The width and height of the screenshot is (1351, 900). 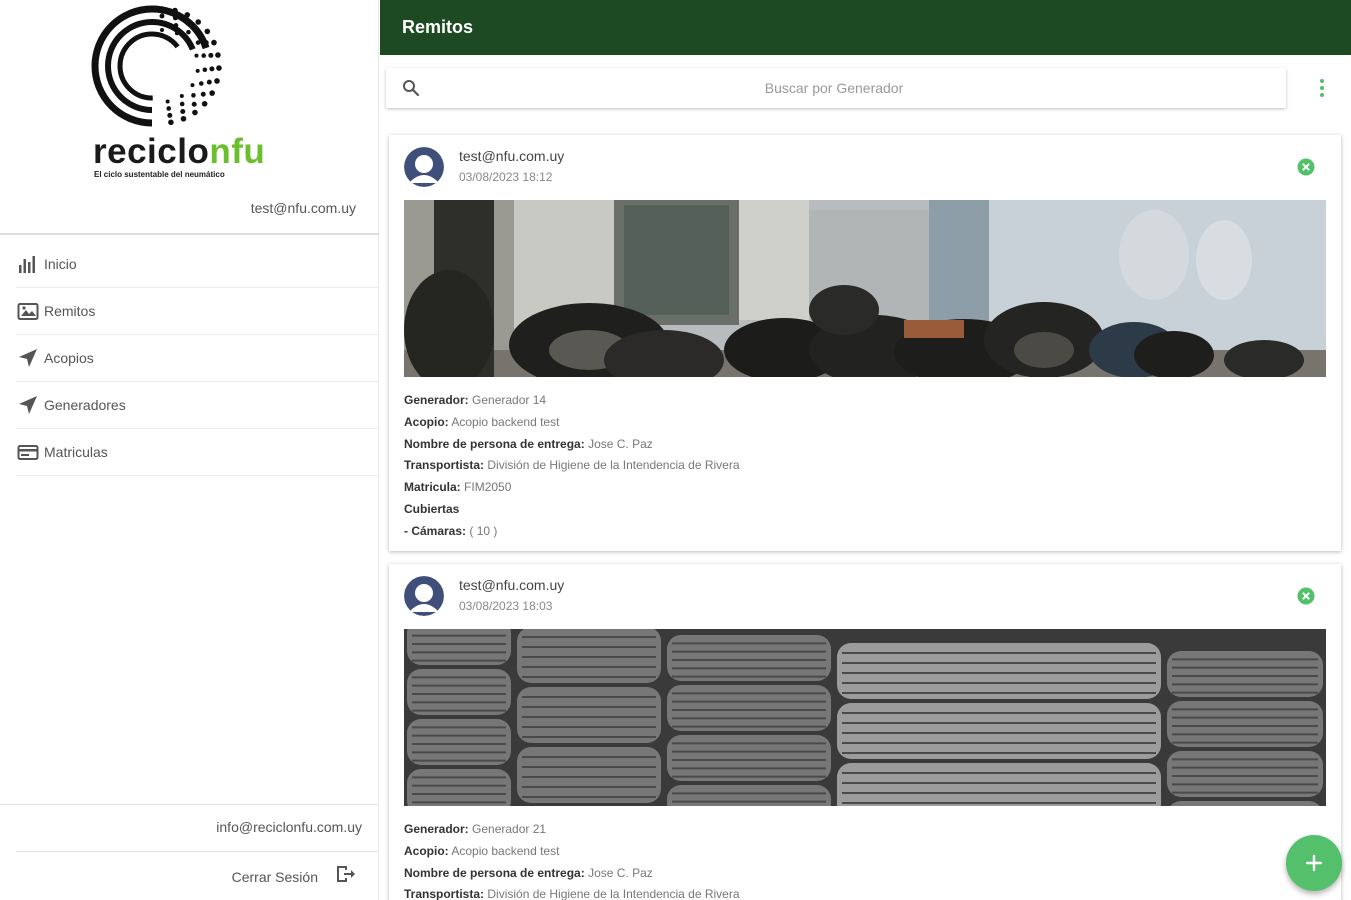 What do you see at coordinates (865, 27) in the screenshot?
I see `app-header: Remitos` at bounding box center [865, 27].